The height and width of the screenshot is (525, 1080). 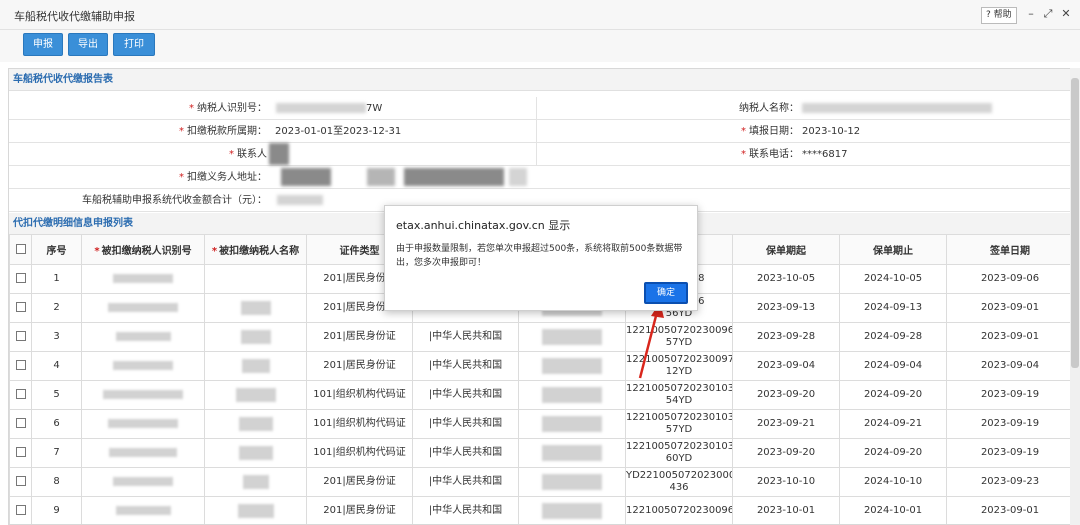 I want to click on row-policy-no: YD221005072023000 436, so click(x=679, y=482).